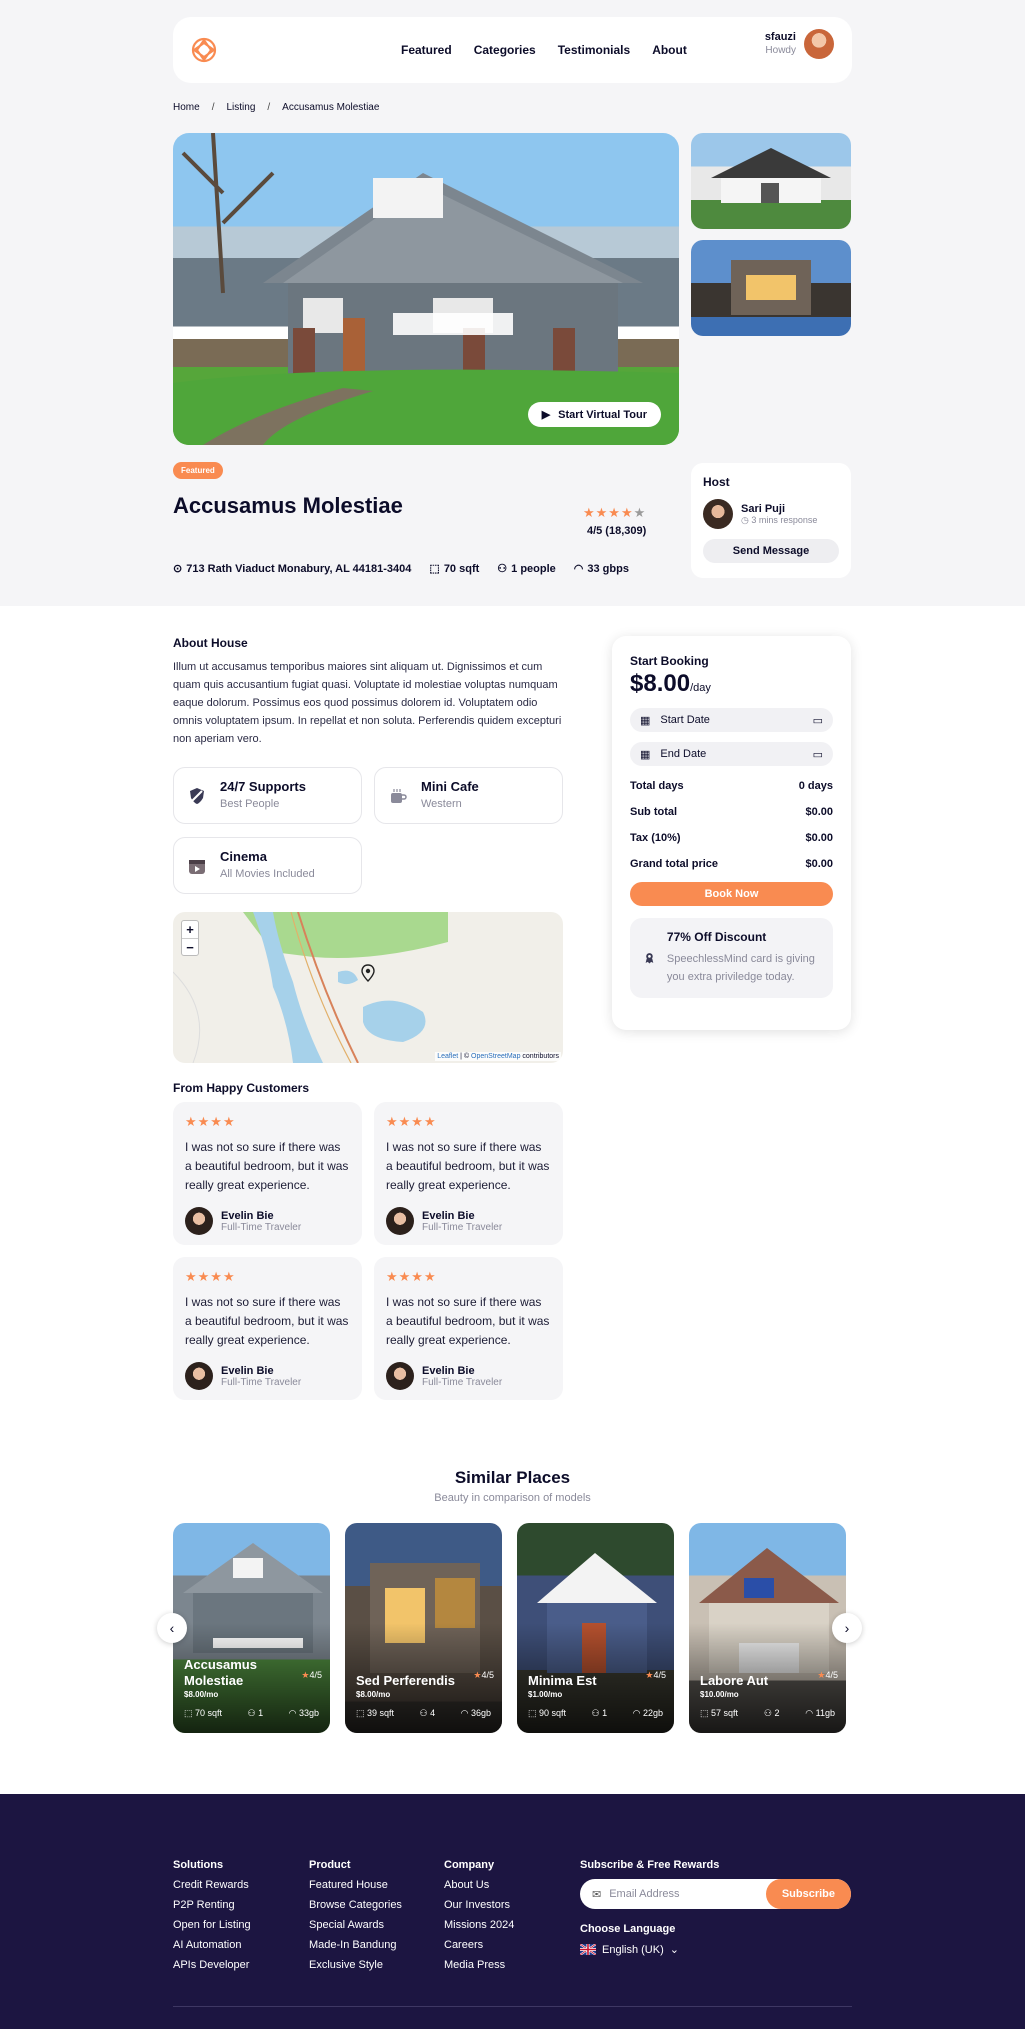 This screenshot has width=1025, height=2029. Describe the element at coordinates (819, 838) in the screenshot. I see `row-value: $0.00` at that location.